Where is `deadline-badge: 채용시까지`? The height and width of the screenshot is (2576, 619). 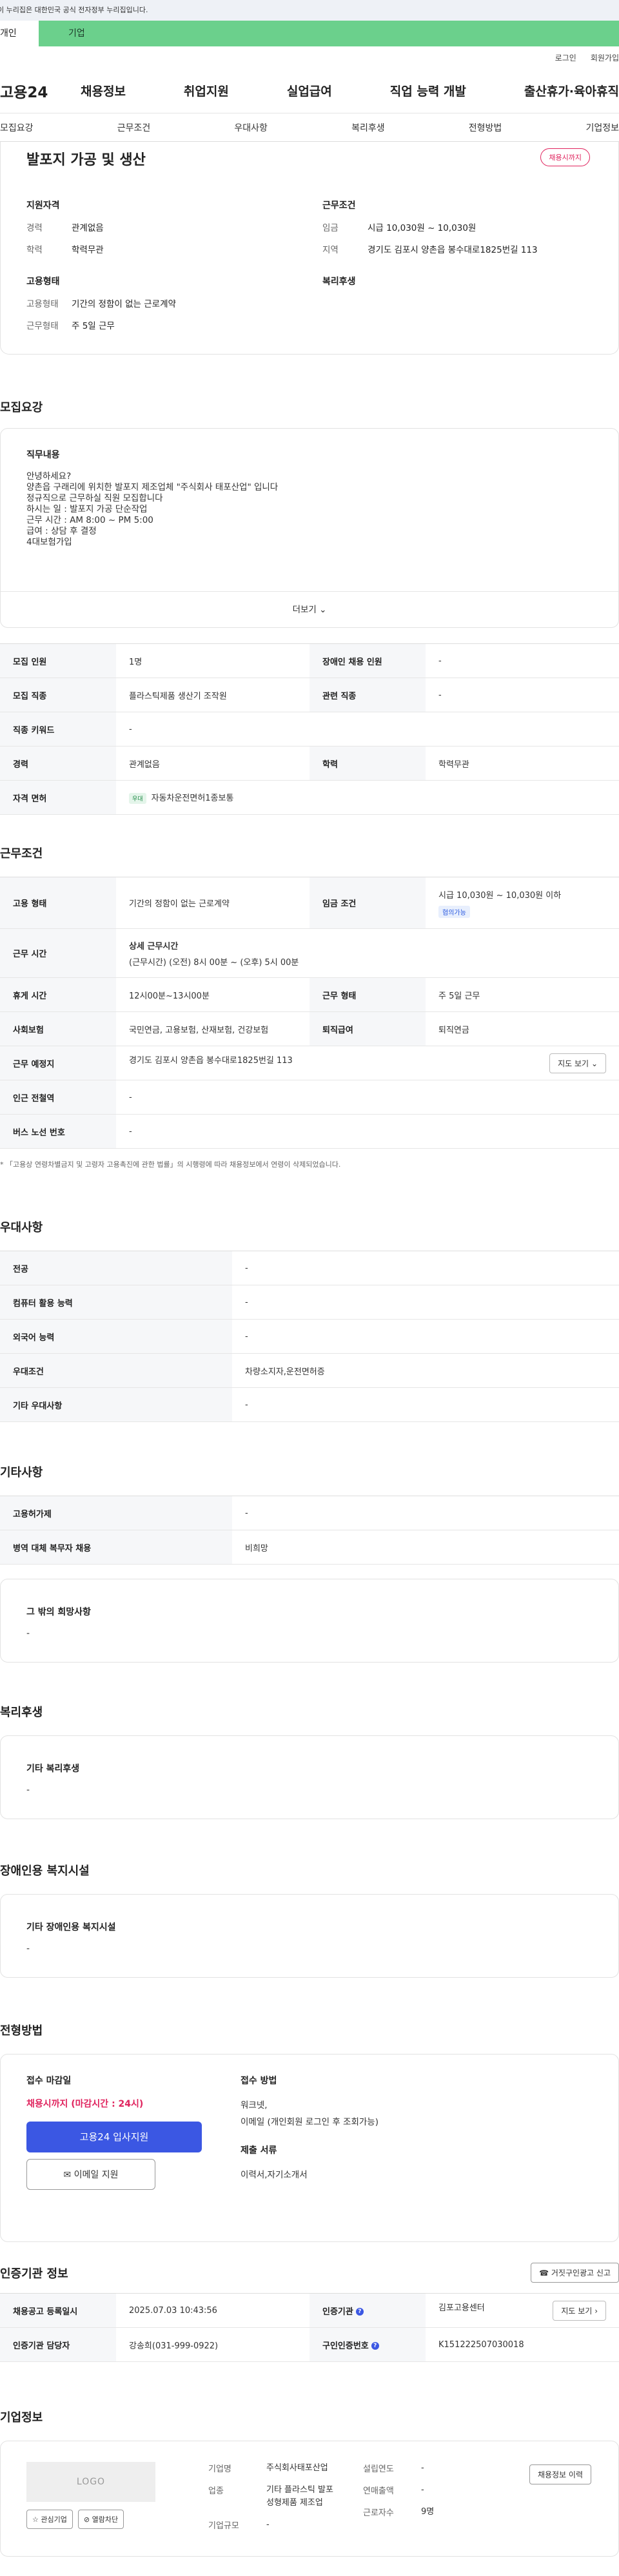
deadline-badge: 채용시까지 is located at coordinates (565, 157).